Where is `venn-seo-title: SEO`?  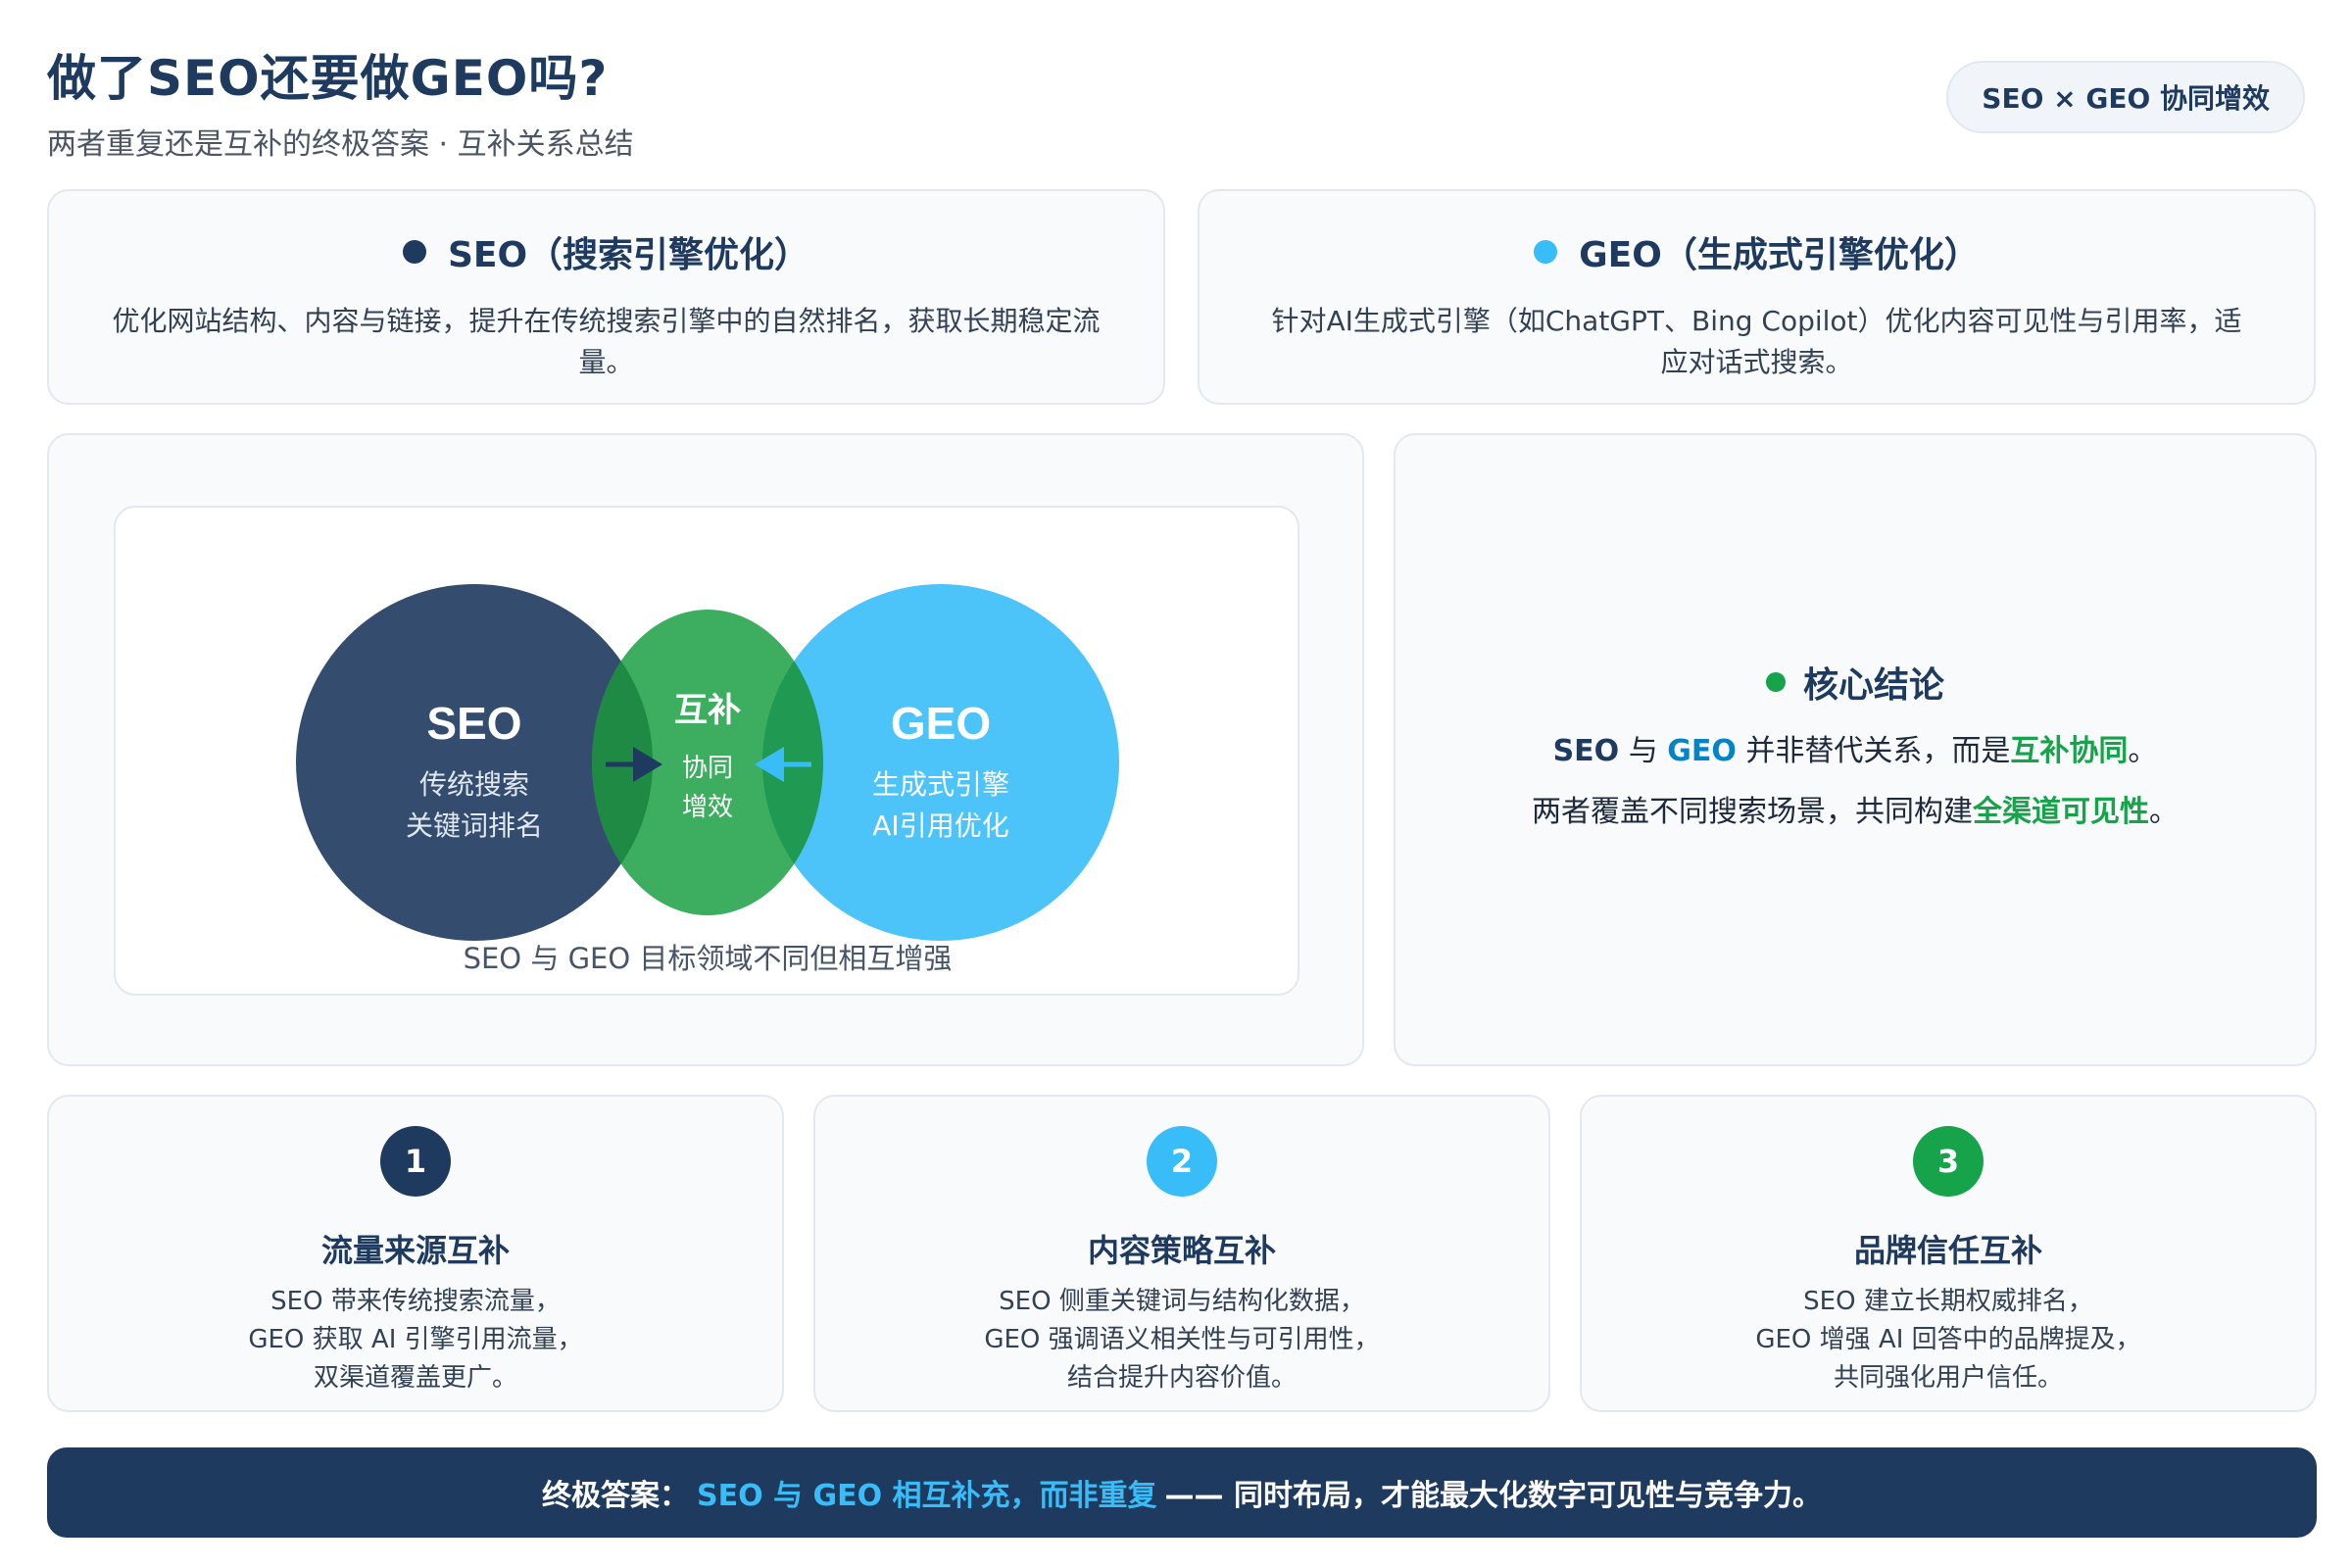
venn-seo-title: SEO is located at coordinates (473, 723).